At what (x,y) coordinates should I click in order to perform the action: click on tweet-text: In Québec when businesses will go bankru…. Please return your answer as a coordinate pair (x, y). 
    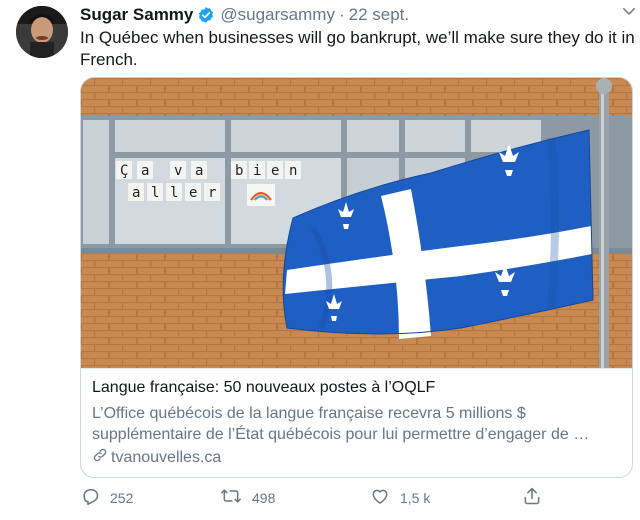
    Looking at the image, I should click on (357, 48).